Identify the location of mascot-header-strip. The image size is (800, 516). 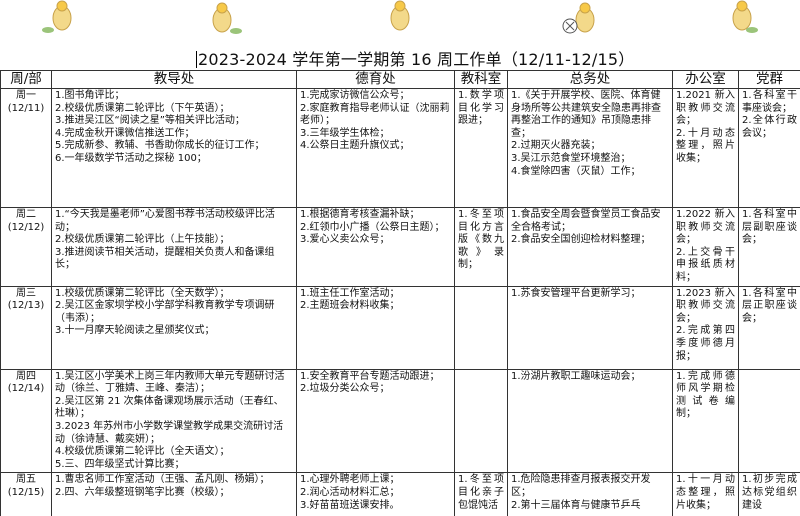
(400, 17).